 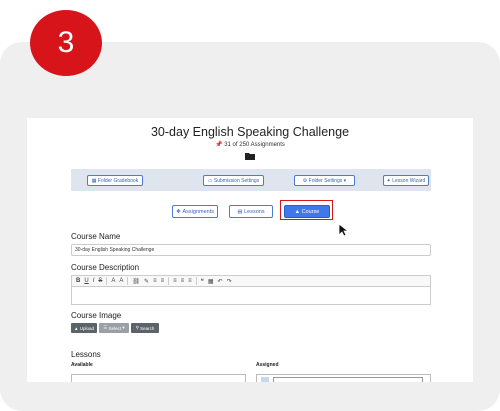 What do you see at coordinates (115, 250) in the screenshot?
I see `course-name-value: 30-day English Speaking Challenge` at bounding box center [115, 250].